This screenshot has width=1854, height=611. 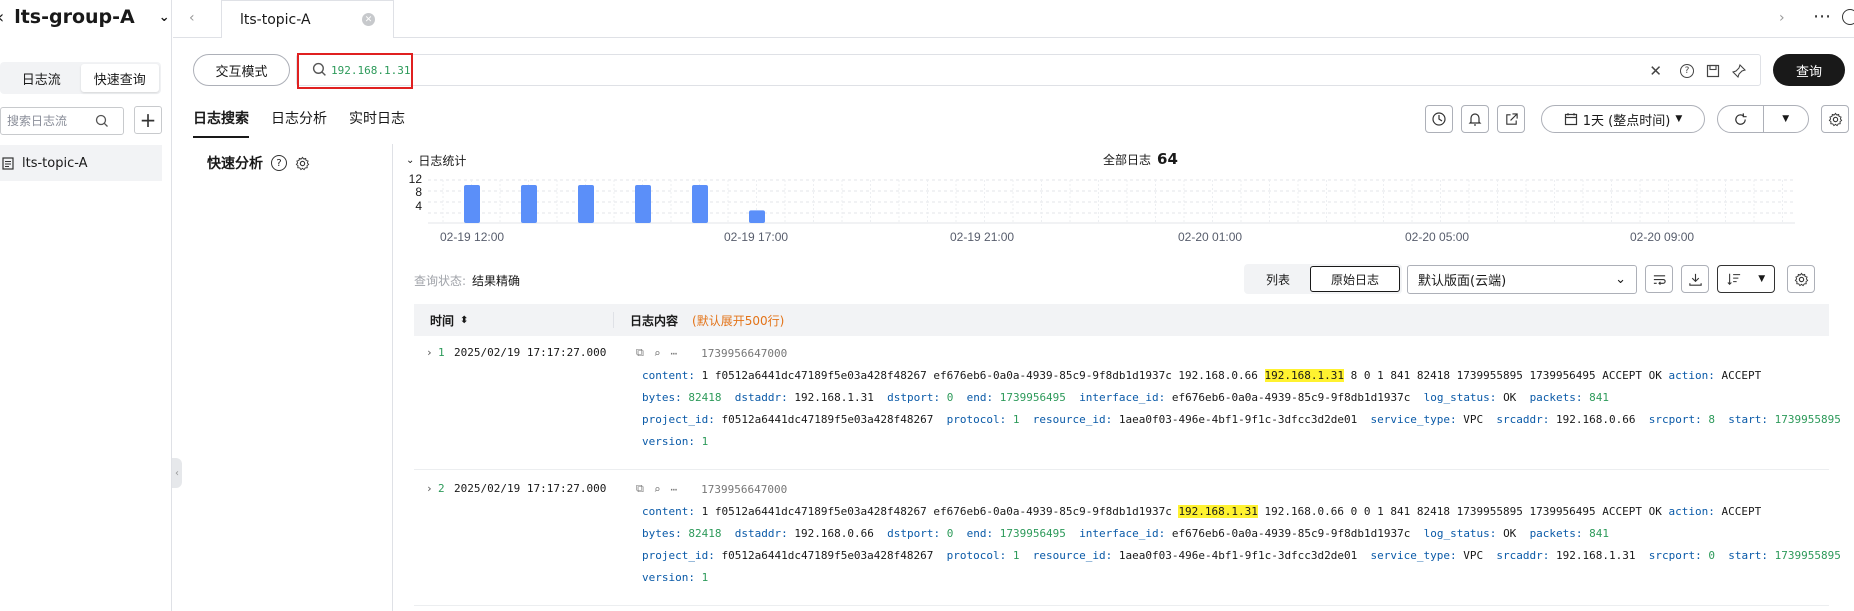 What do you see at coordinates (307, 19) in the screenshot?
I see `tab-lts-topic: lts-topic-A ✕` at bounding box center [307, 19].